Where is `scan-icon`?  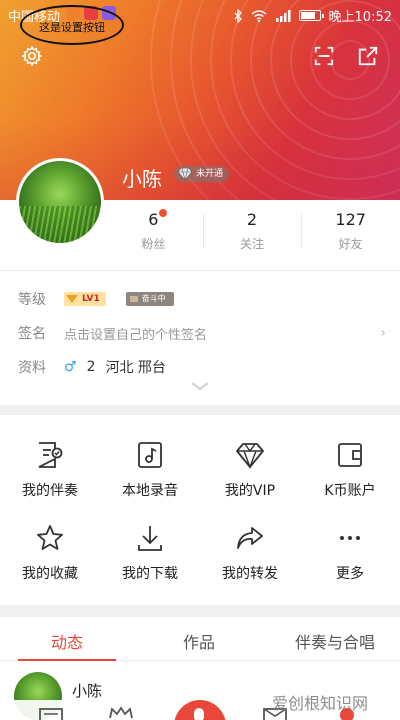
scan-icon is located at coordinates (324, 56).